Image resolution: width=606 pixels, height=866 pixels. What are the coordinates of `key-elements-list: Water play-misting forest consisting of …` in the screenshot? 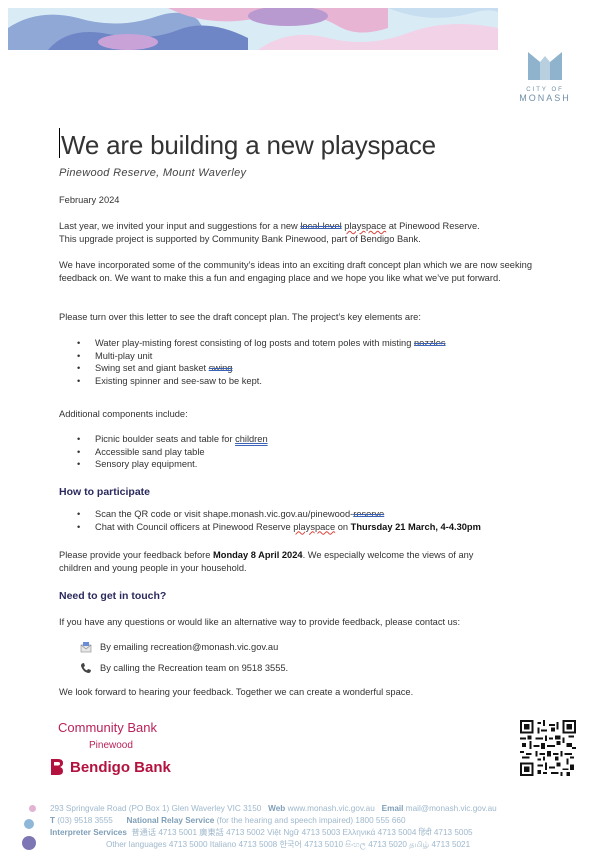 It's located at (307, 362).